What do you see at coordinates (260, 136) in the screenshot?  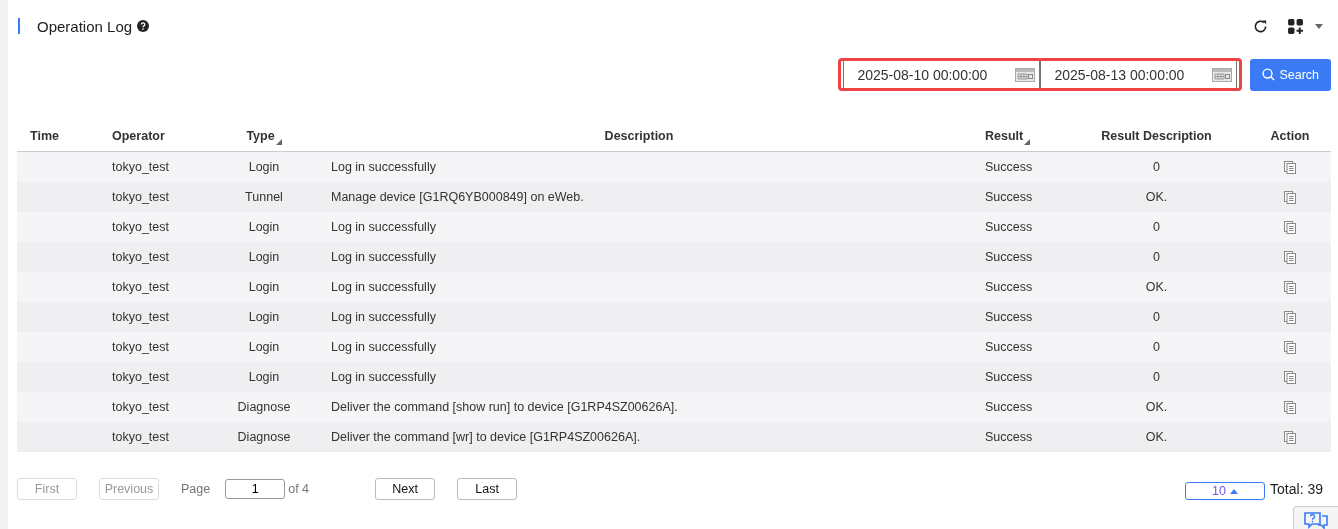 I see `column-header: Type` at bounding box center [260, 136].